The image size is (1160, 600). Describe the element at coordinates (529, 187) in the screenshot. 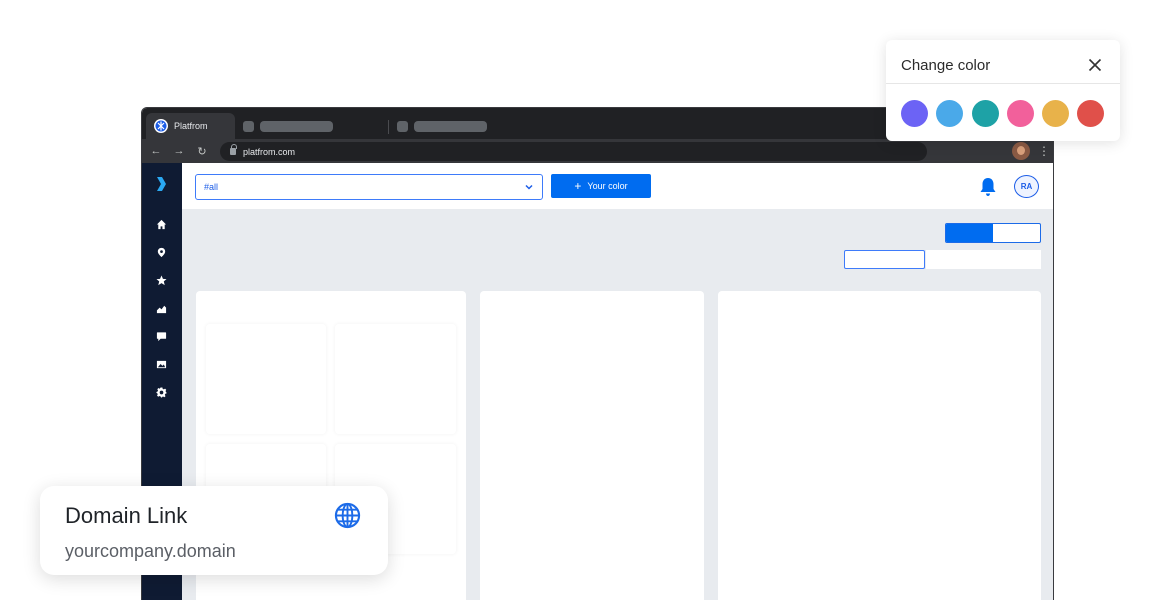

I see `chevron-down-icon` at that location.